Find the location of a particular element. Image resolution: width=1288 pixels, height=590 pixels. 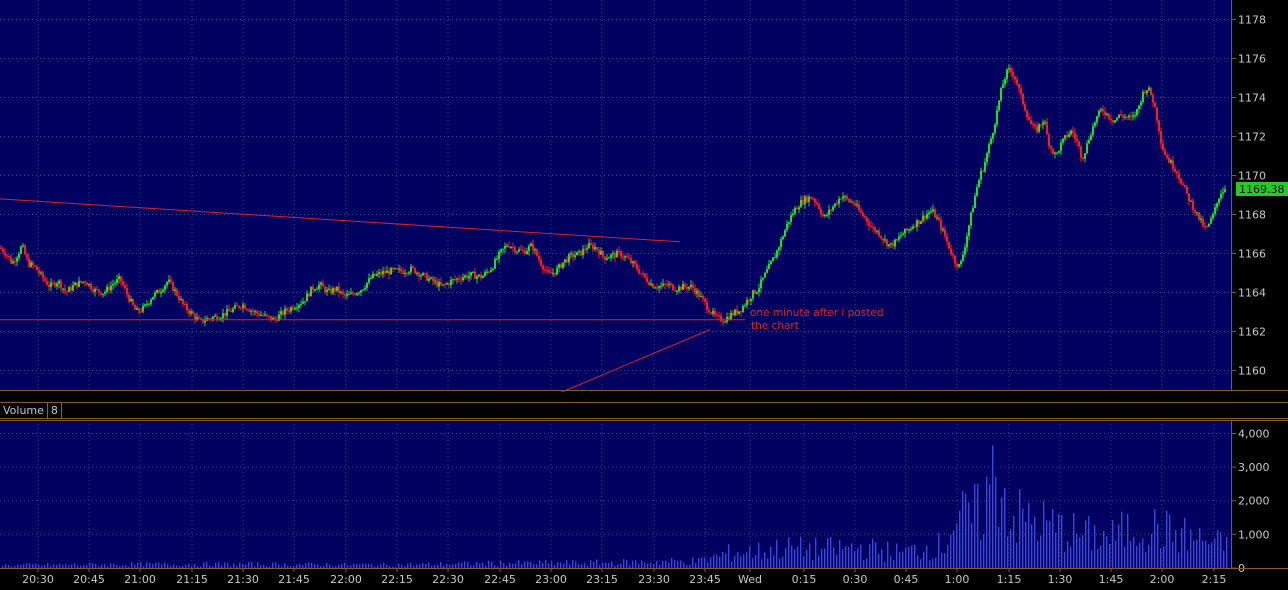

volume-axis-label: 2,000 is located at coordinates (1254, 501).